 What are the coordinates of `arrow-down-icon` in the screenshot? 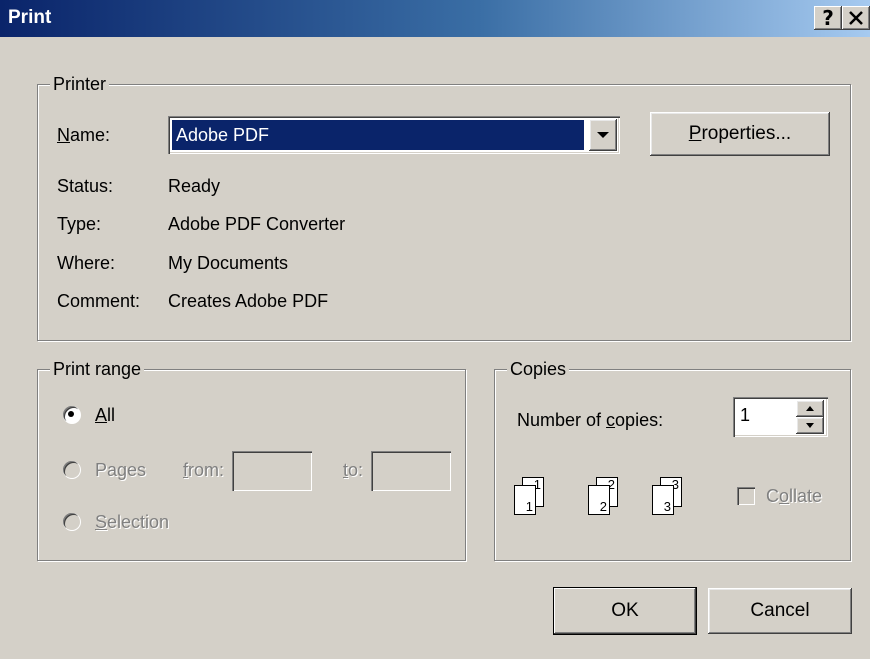 It's located at (810, 425).